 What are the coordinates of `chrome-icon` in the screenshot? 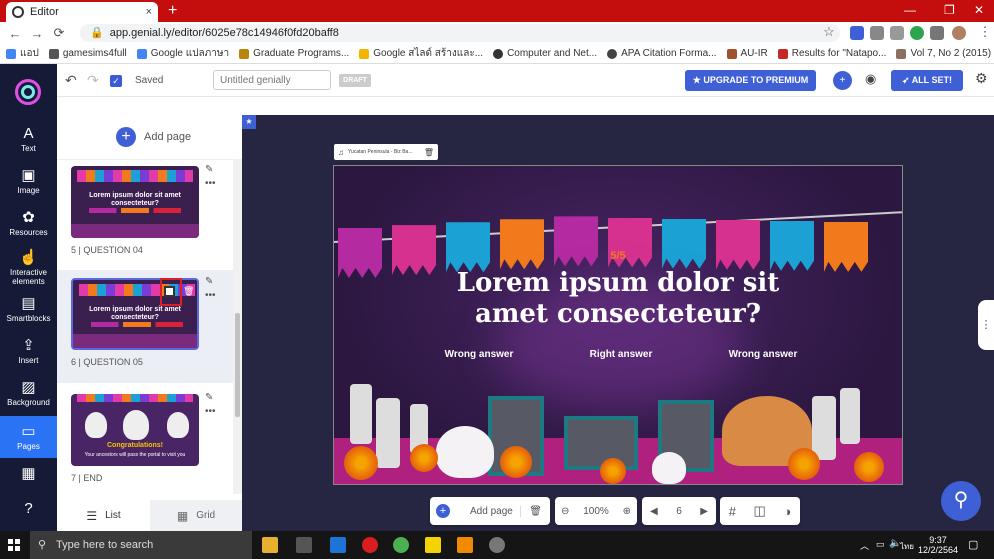 It's located at (401, 545).